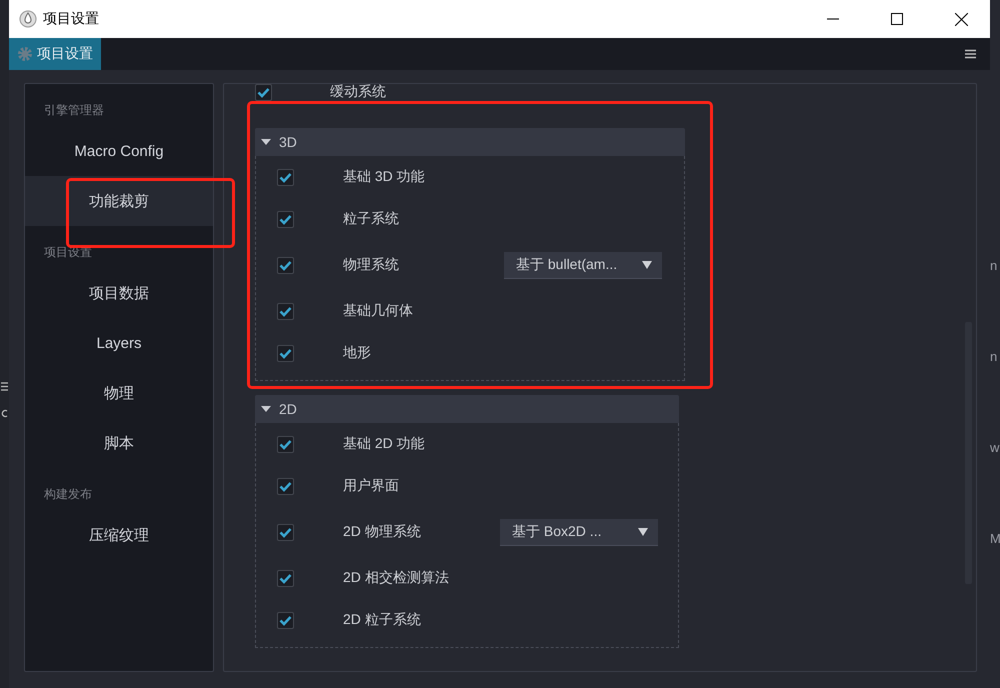 The height and width of the screenshot is (688, 1000). What do you see at coordinates (961, 19) in the screenshot?
I see `close-icon` at bounding box center [961, 19].